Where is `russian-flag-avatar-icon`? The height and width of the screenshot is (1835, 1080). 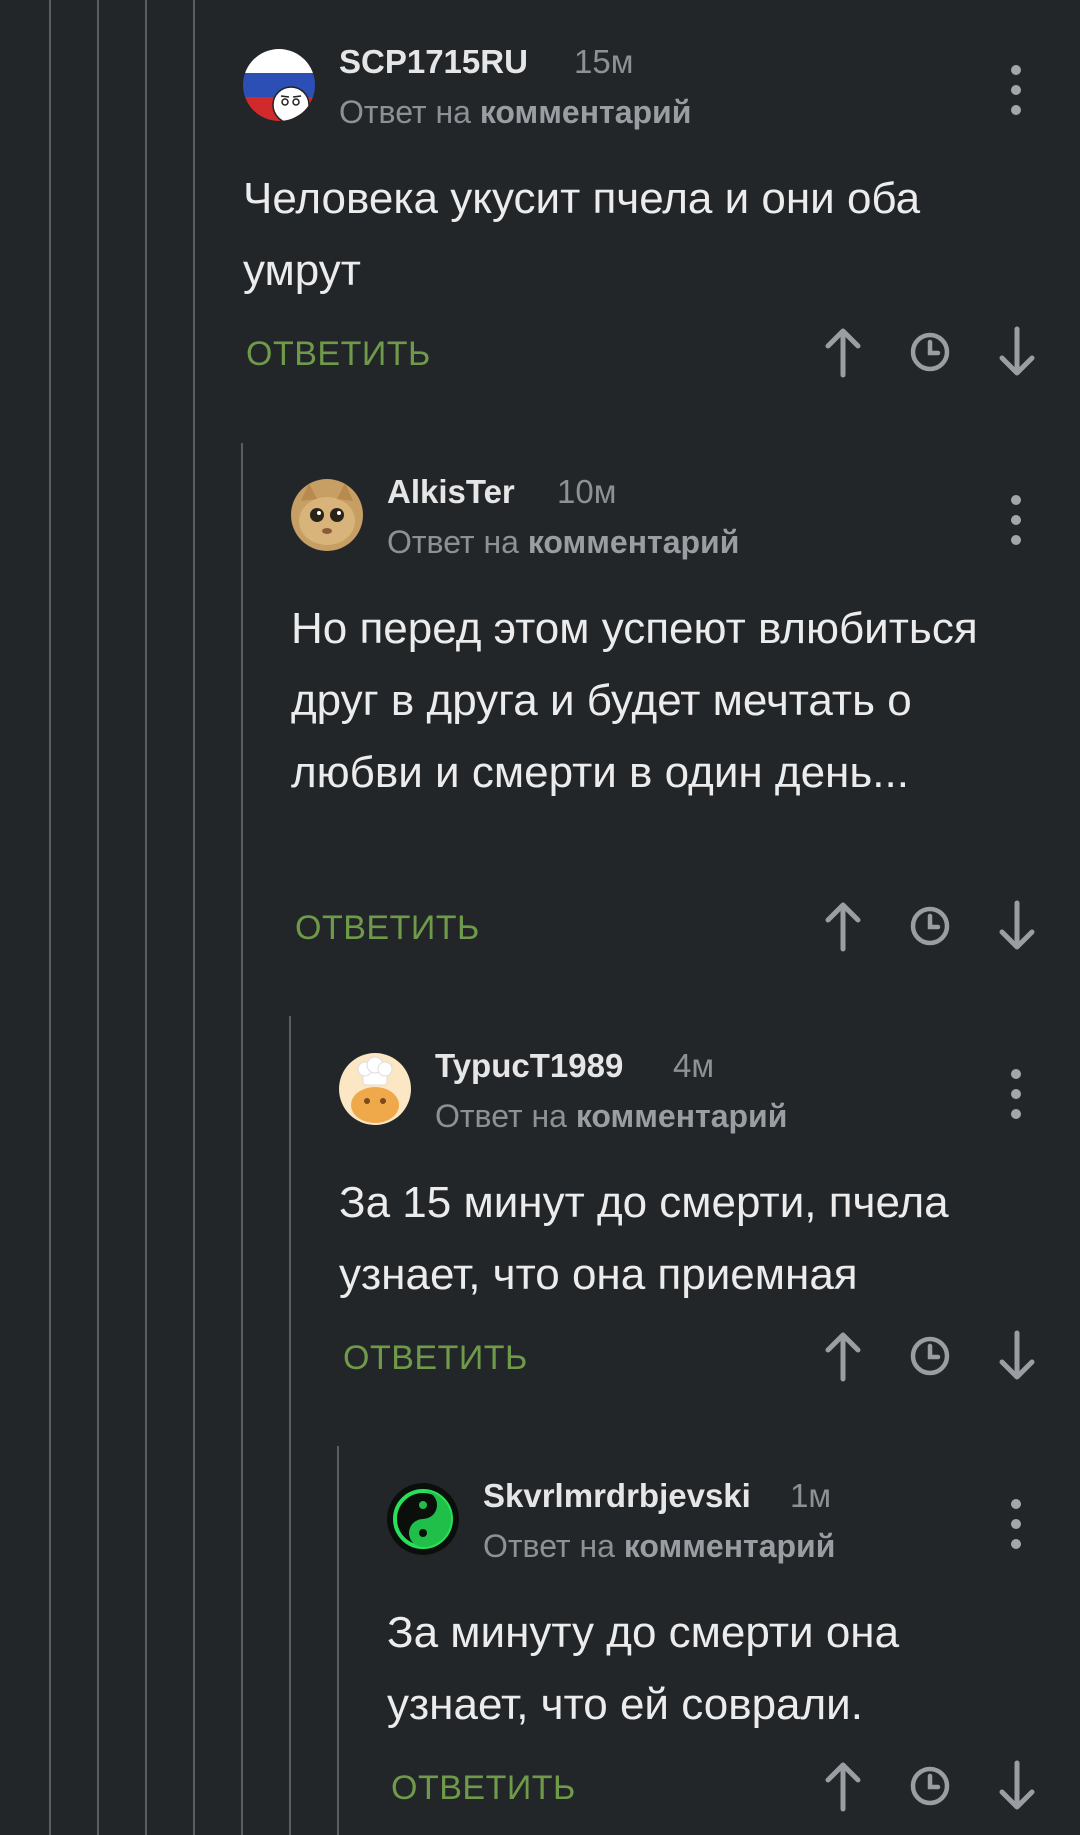
russian-flag-avatar-icon is located at coordinates (279, 85).